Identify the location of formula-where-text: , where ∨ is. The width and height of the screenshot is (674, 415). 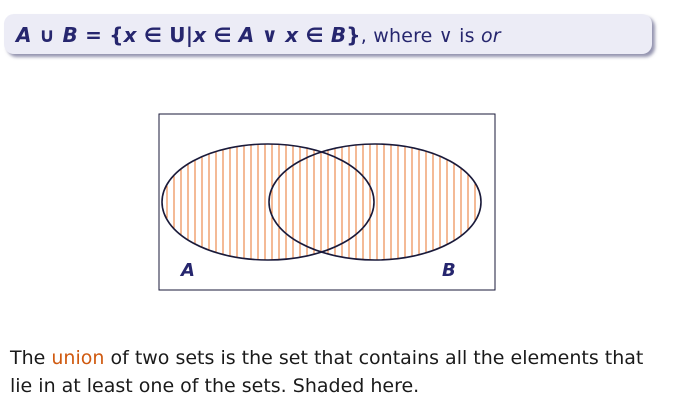
(420, 36).